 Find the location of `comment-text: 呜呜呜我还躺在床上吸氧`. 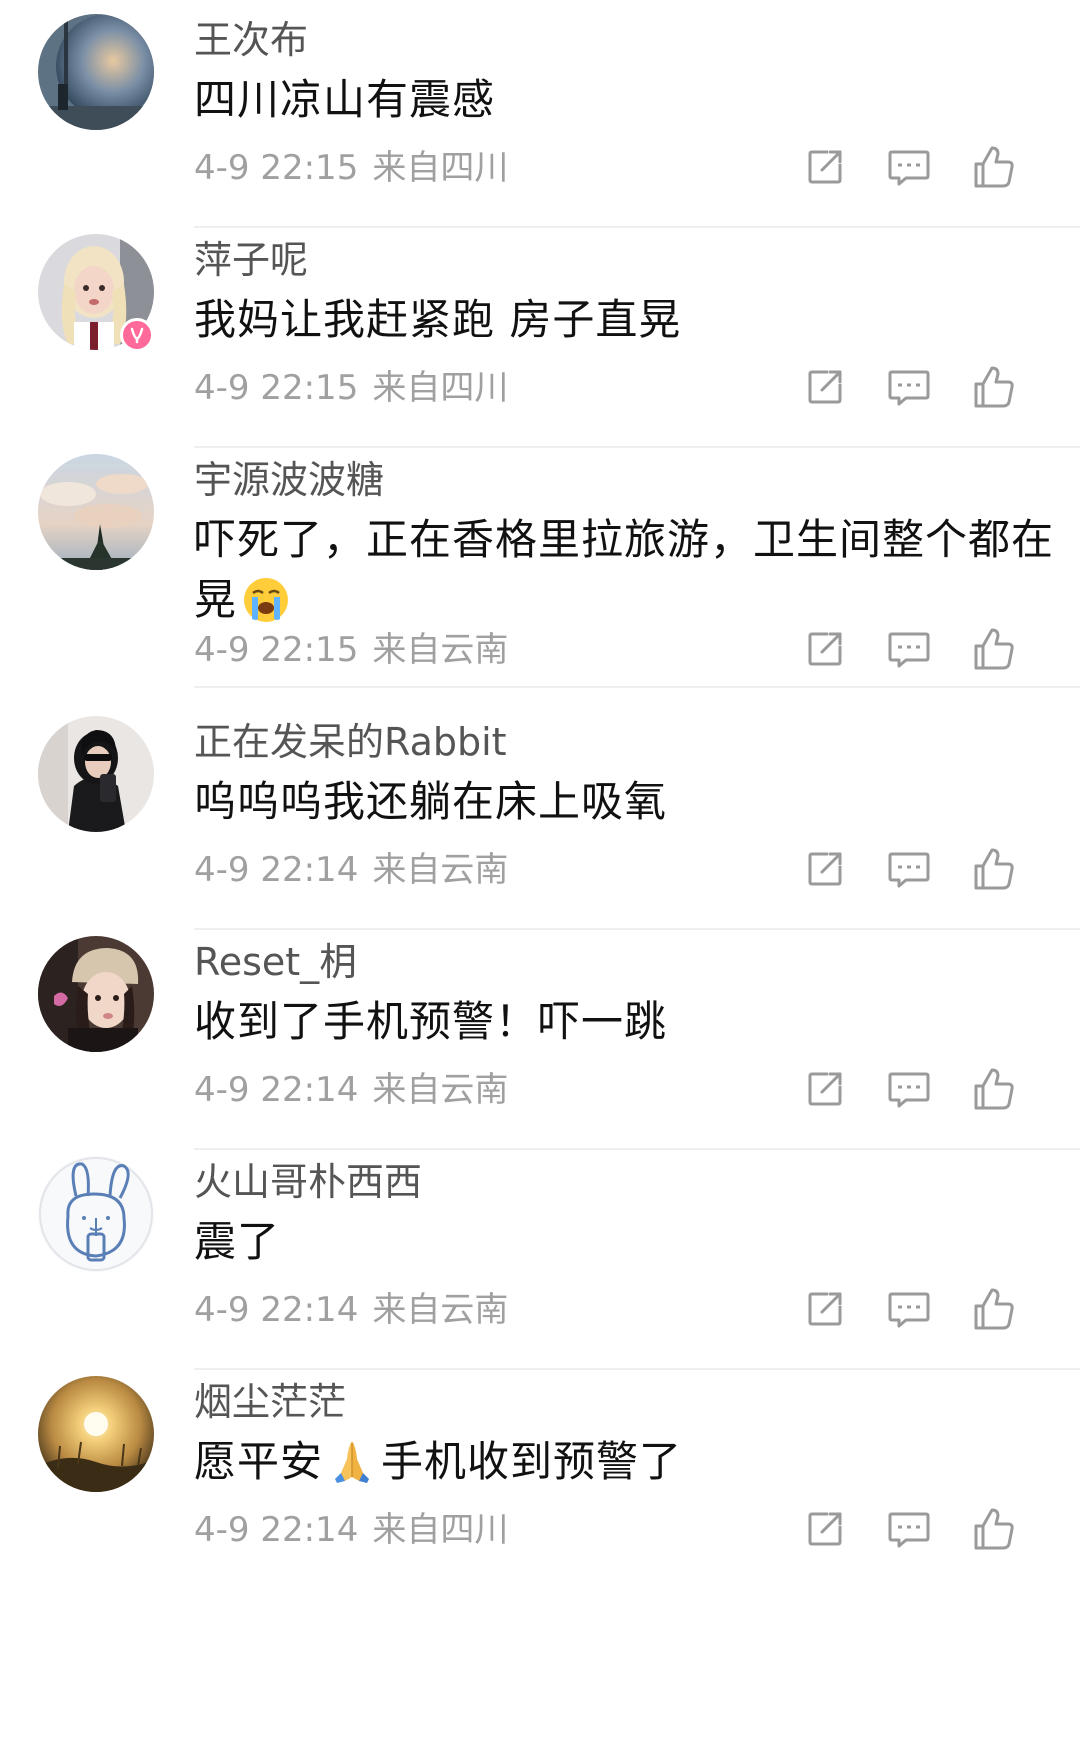

comment-text: 呜呜呜我还躺在床上吸氧 is located at coordinates (624, 802).